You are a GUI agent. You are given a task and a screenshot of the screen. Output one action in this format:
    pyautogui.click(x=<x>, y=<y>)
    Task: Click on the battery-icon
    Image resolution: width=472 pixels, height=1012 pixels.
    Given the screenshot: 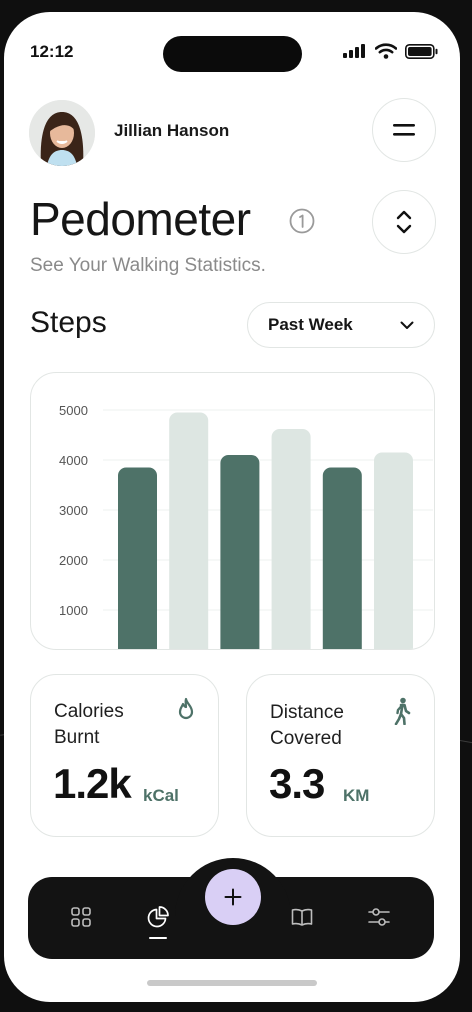 What is the action you would take?
    pyautogui.click(x=421, y=51)
    